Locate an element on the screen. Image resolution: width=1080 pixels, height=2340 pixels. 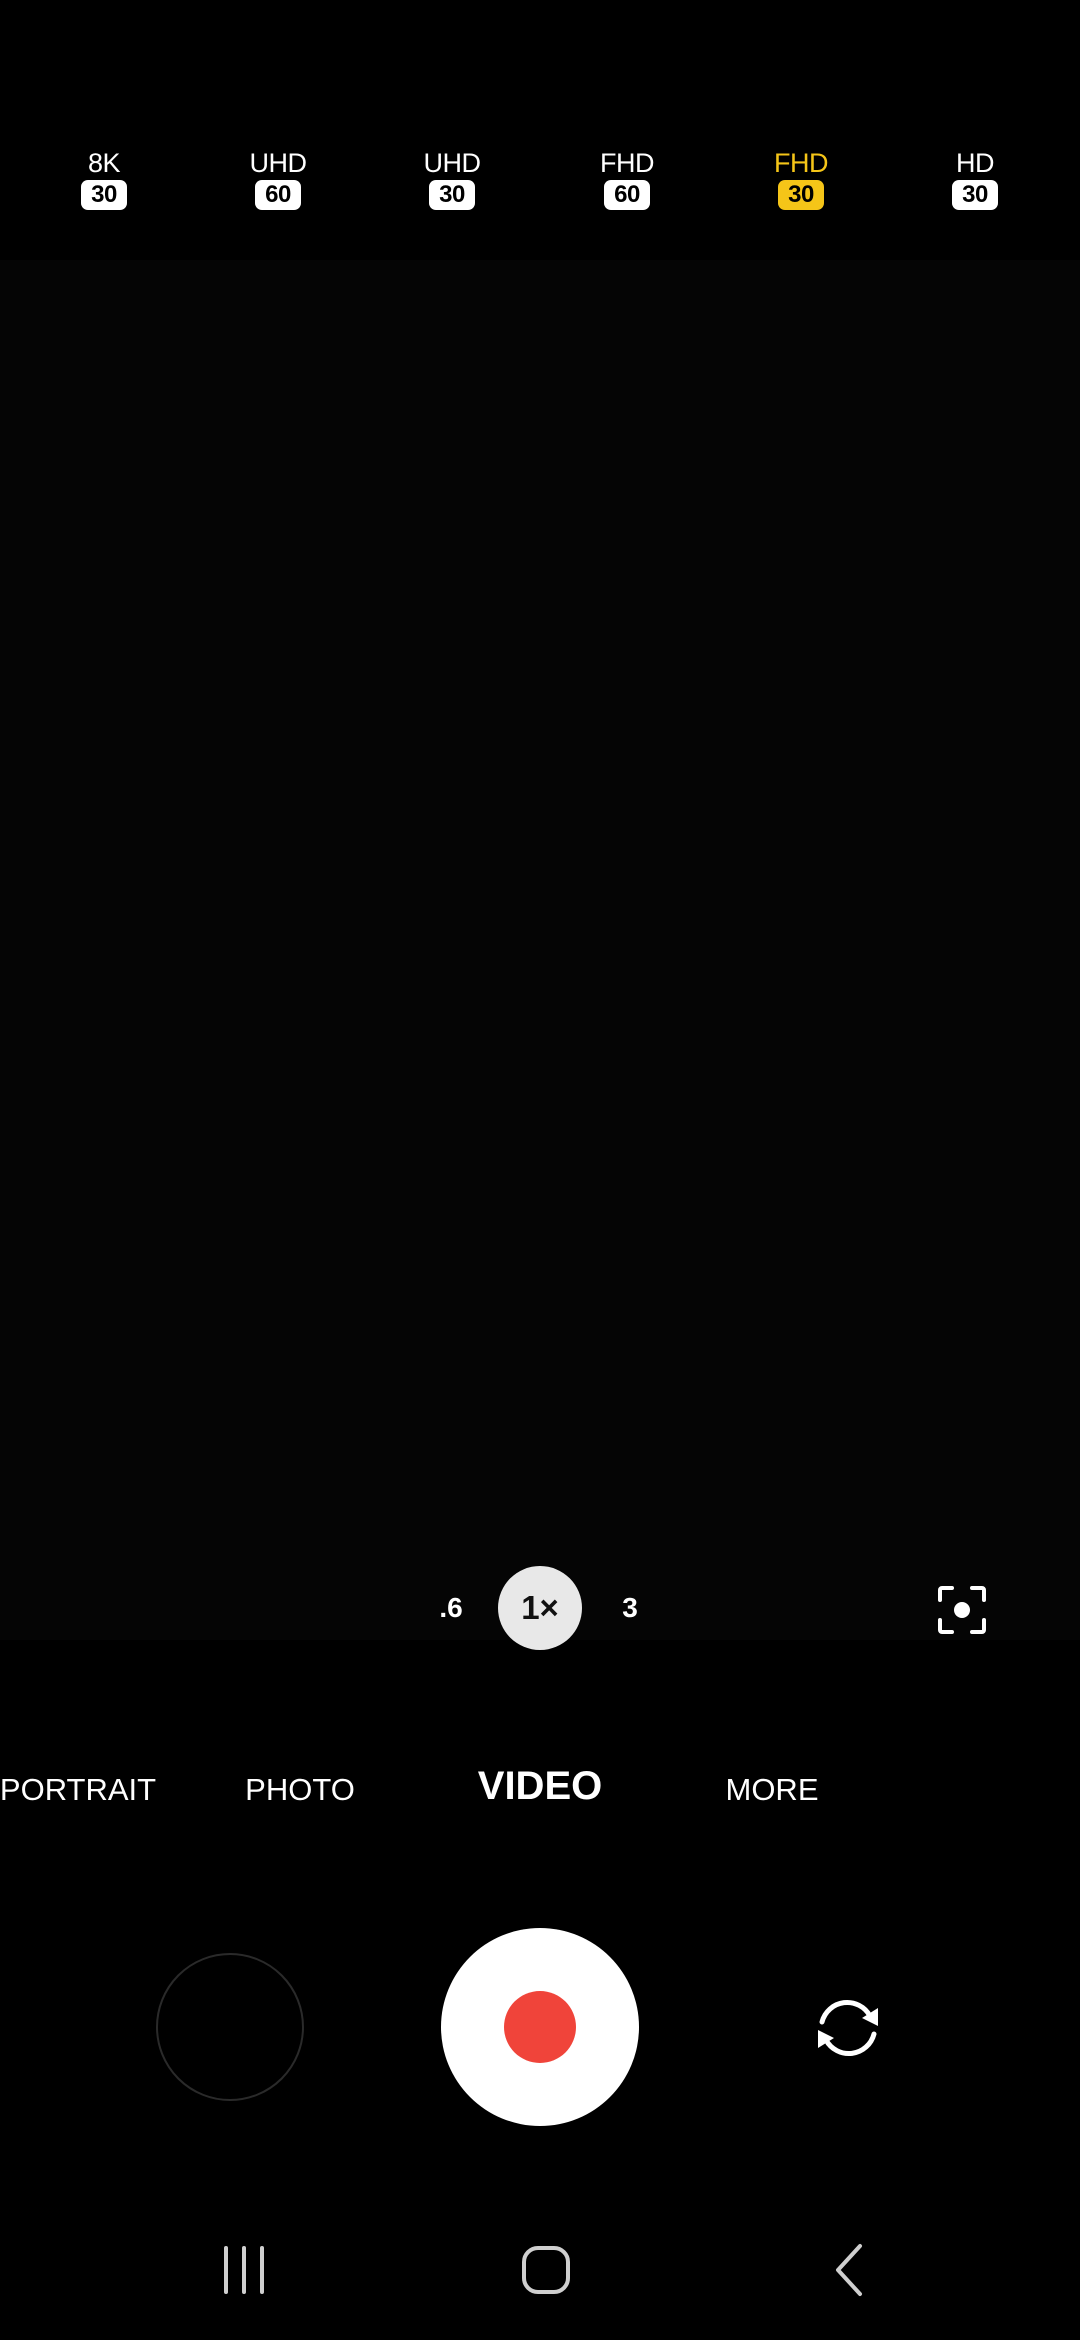
zoom-option-tele: 3 is located at coordinates (630, 1608).